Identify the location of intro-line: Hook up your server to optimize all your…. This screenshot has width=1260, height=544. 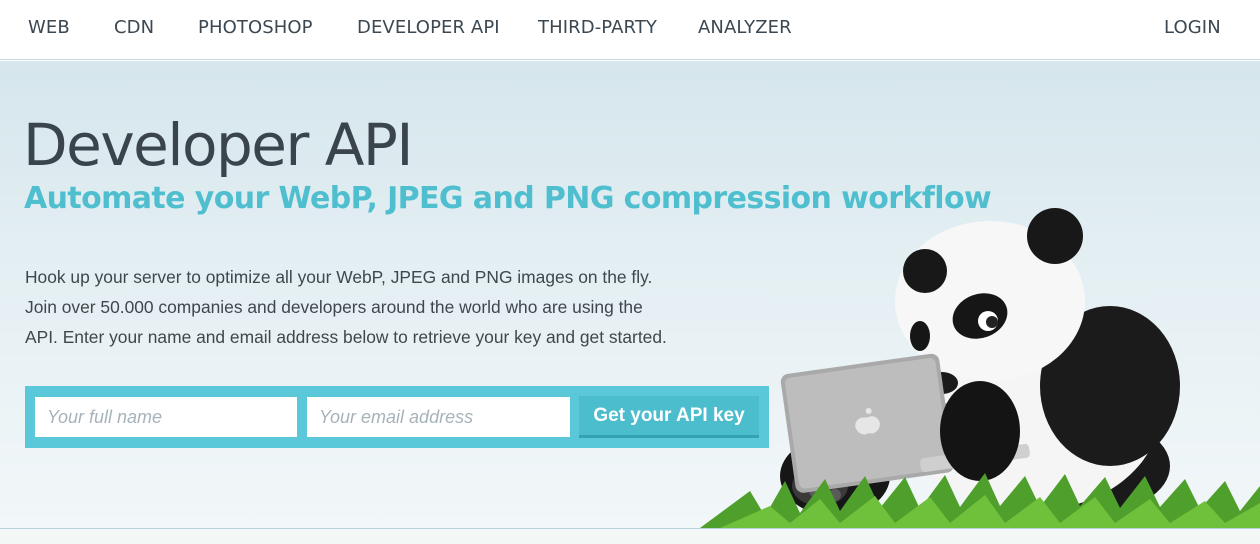
(339, 277).